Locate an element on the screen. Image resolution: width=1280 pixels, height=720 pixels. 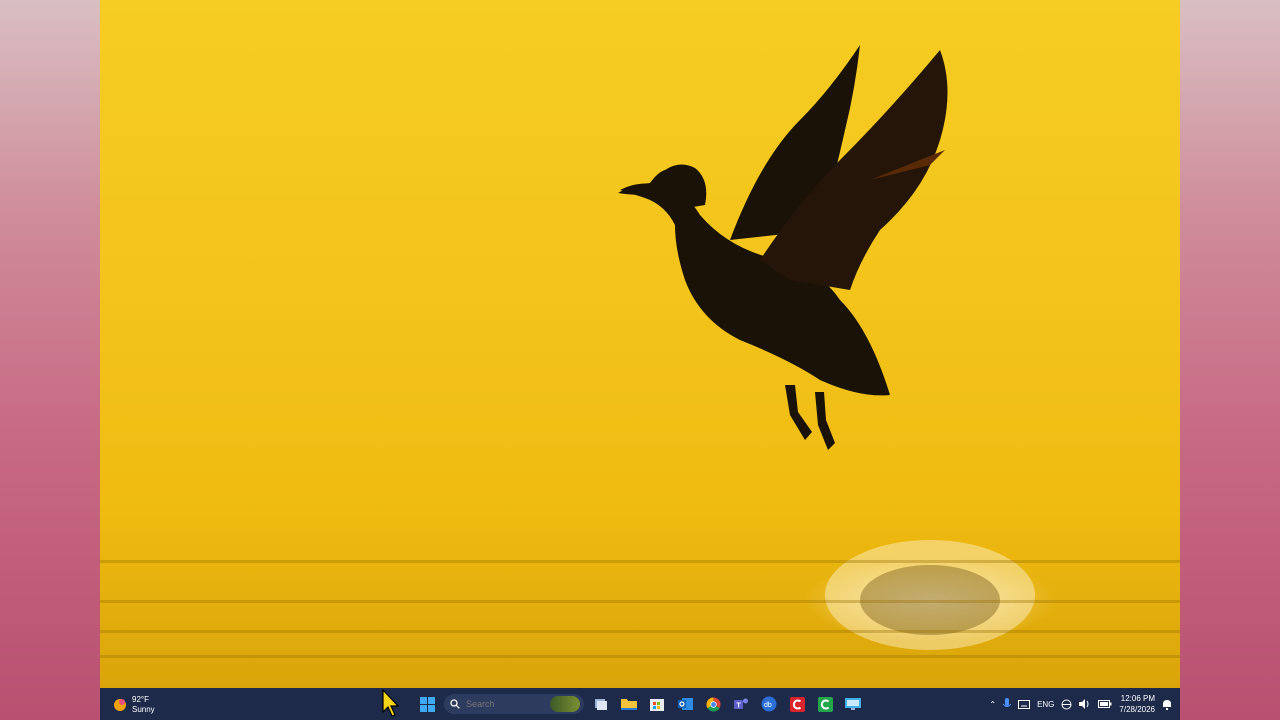
green-app-button is located at coordinates (825, 704).